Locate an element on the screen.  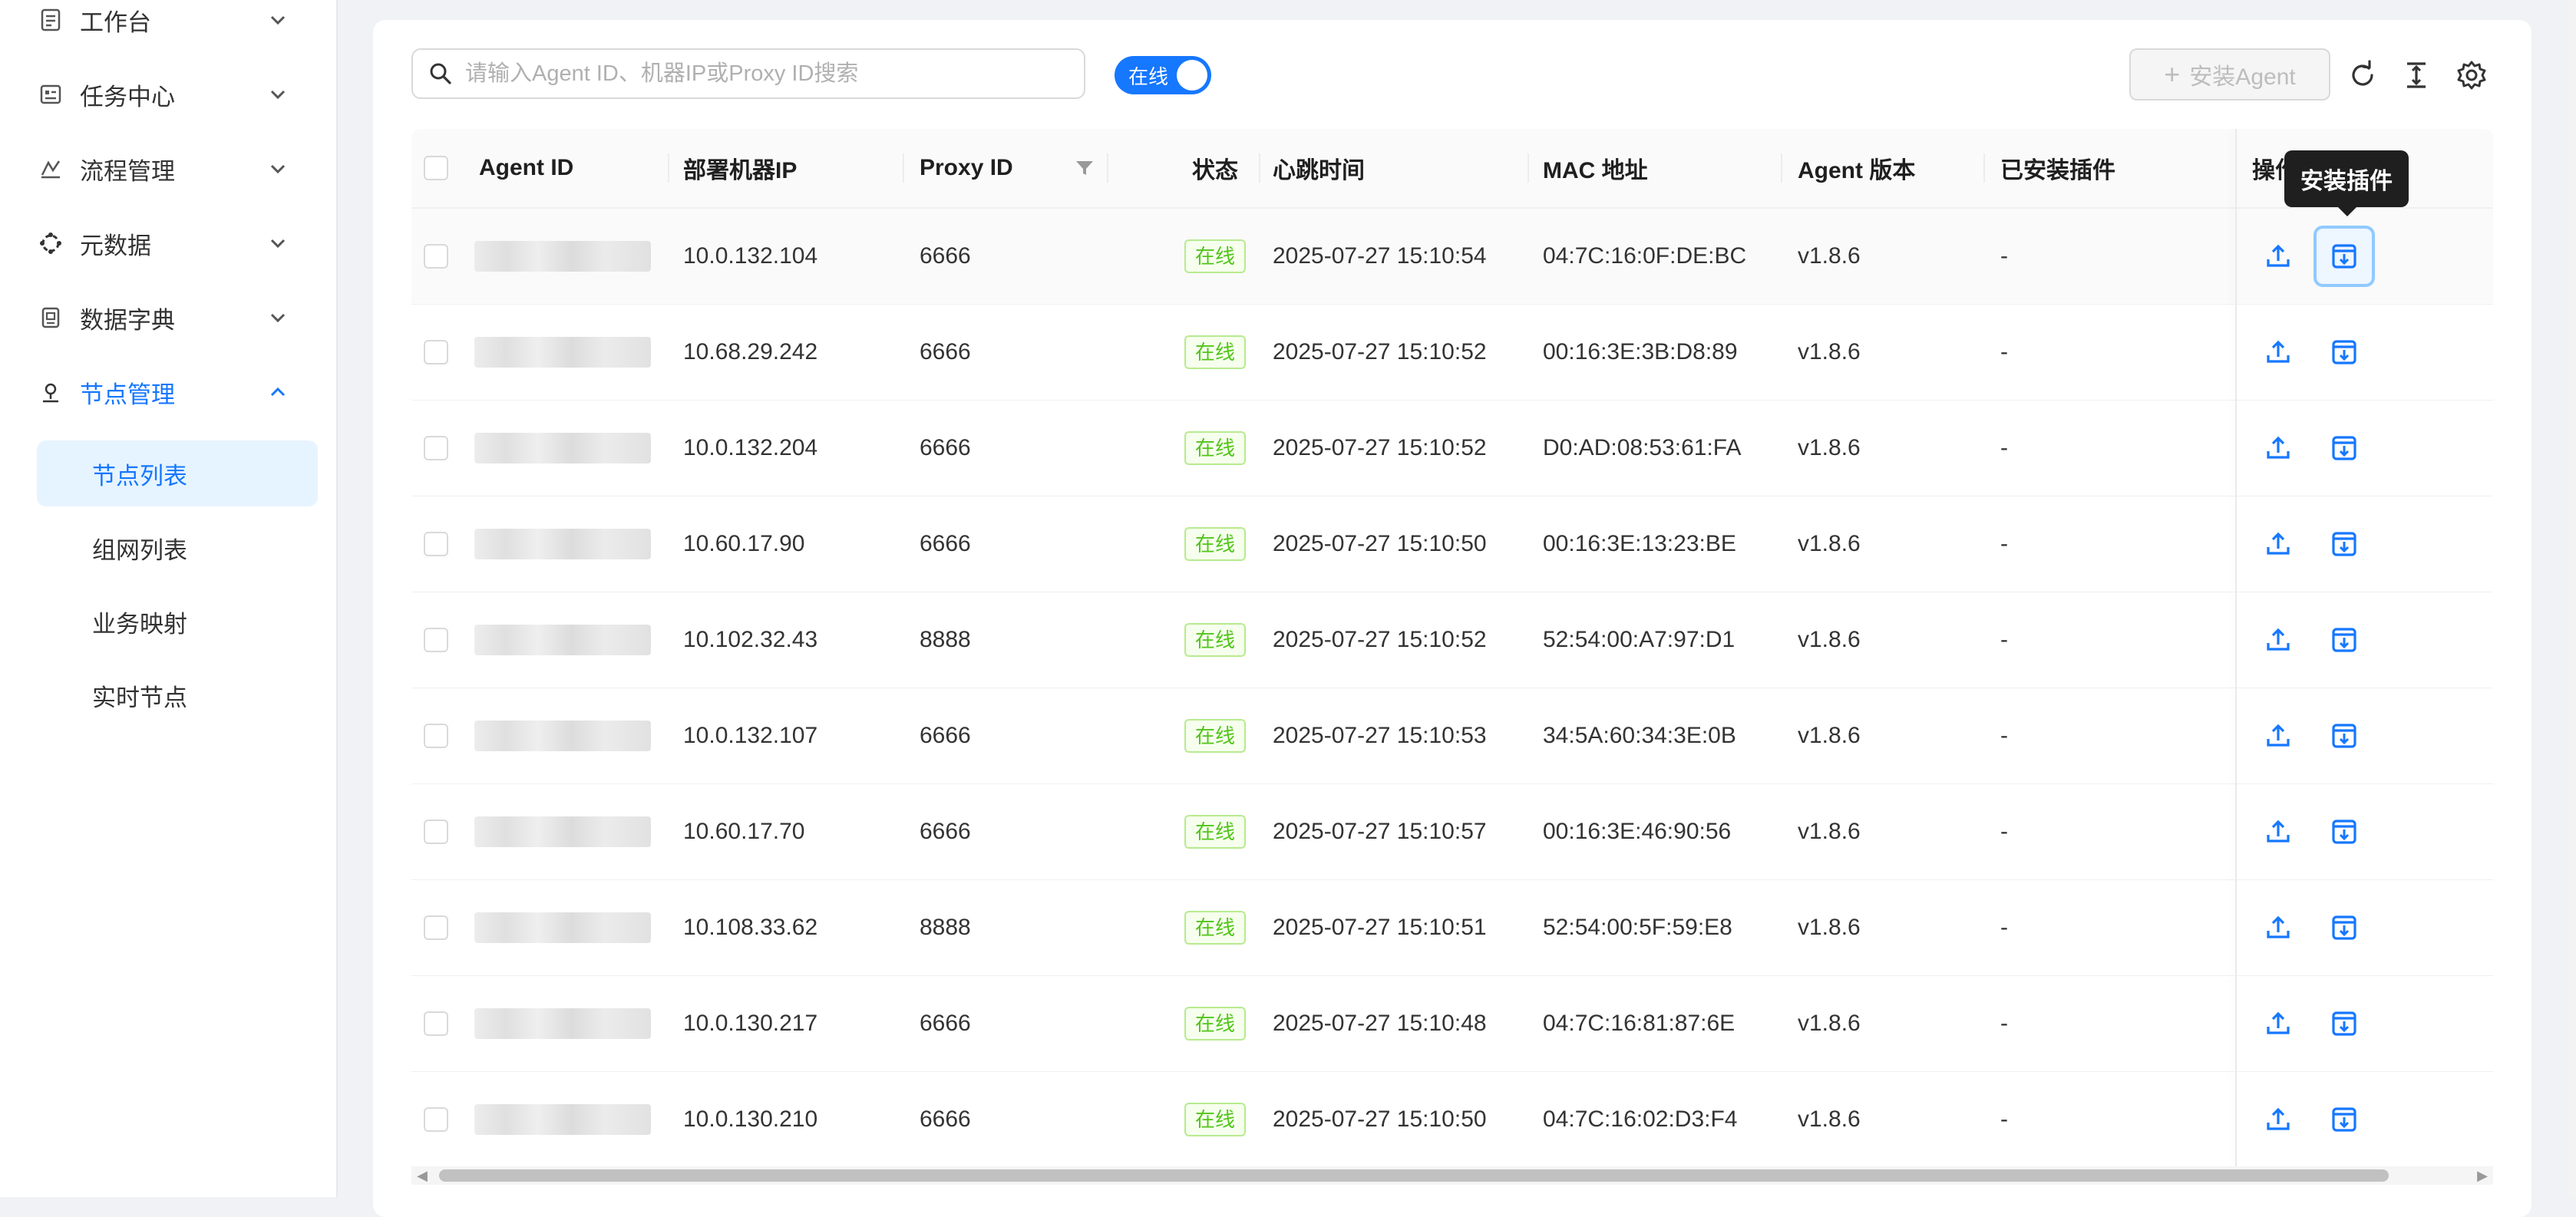
fixed-column-divider is located at coordinates (2236, 655).